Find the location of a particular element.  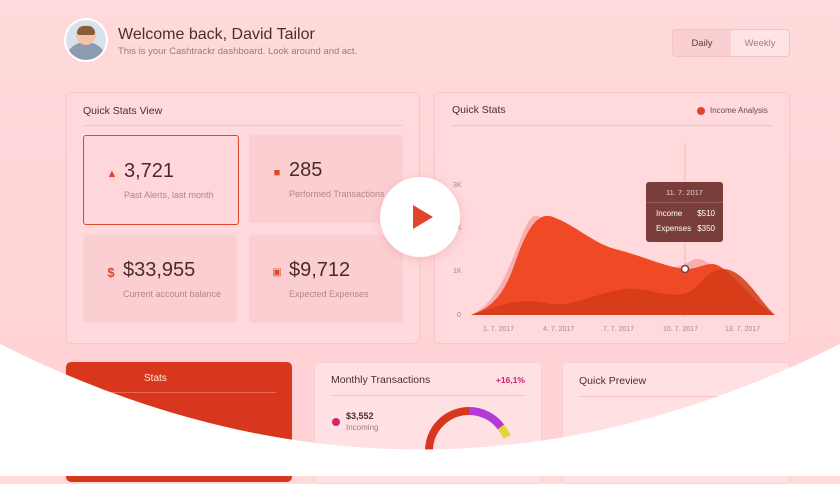

tooltip-income-value: $510 is located at coordinates (706, 213).